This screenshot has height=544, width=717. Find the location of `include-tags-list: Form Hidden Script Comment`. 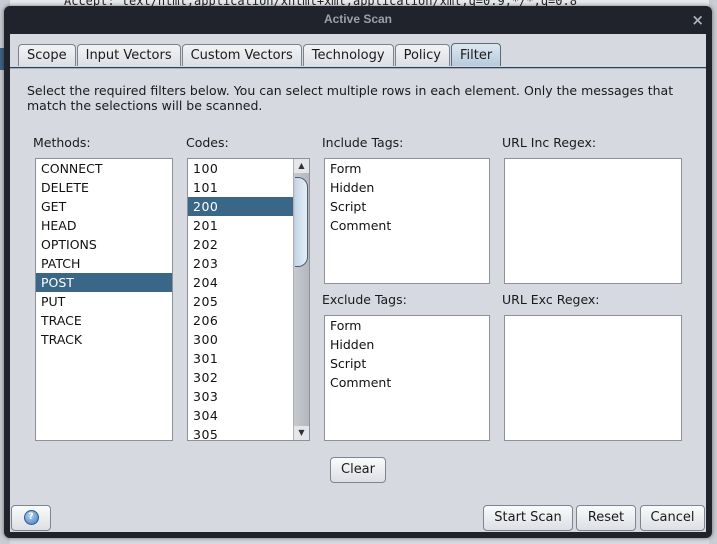

include-tags-list: Form Hidden Script Comment is located at coordinates (407, 221).